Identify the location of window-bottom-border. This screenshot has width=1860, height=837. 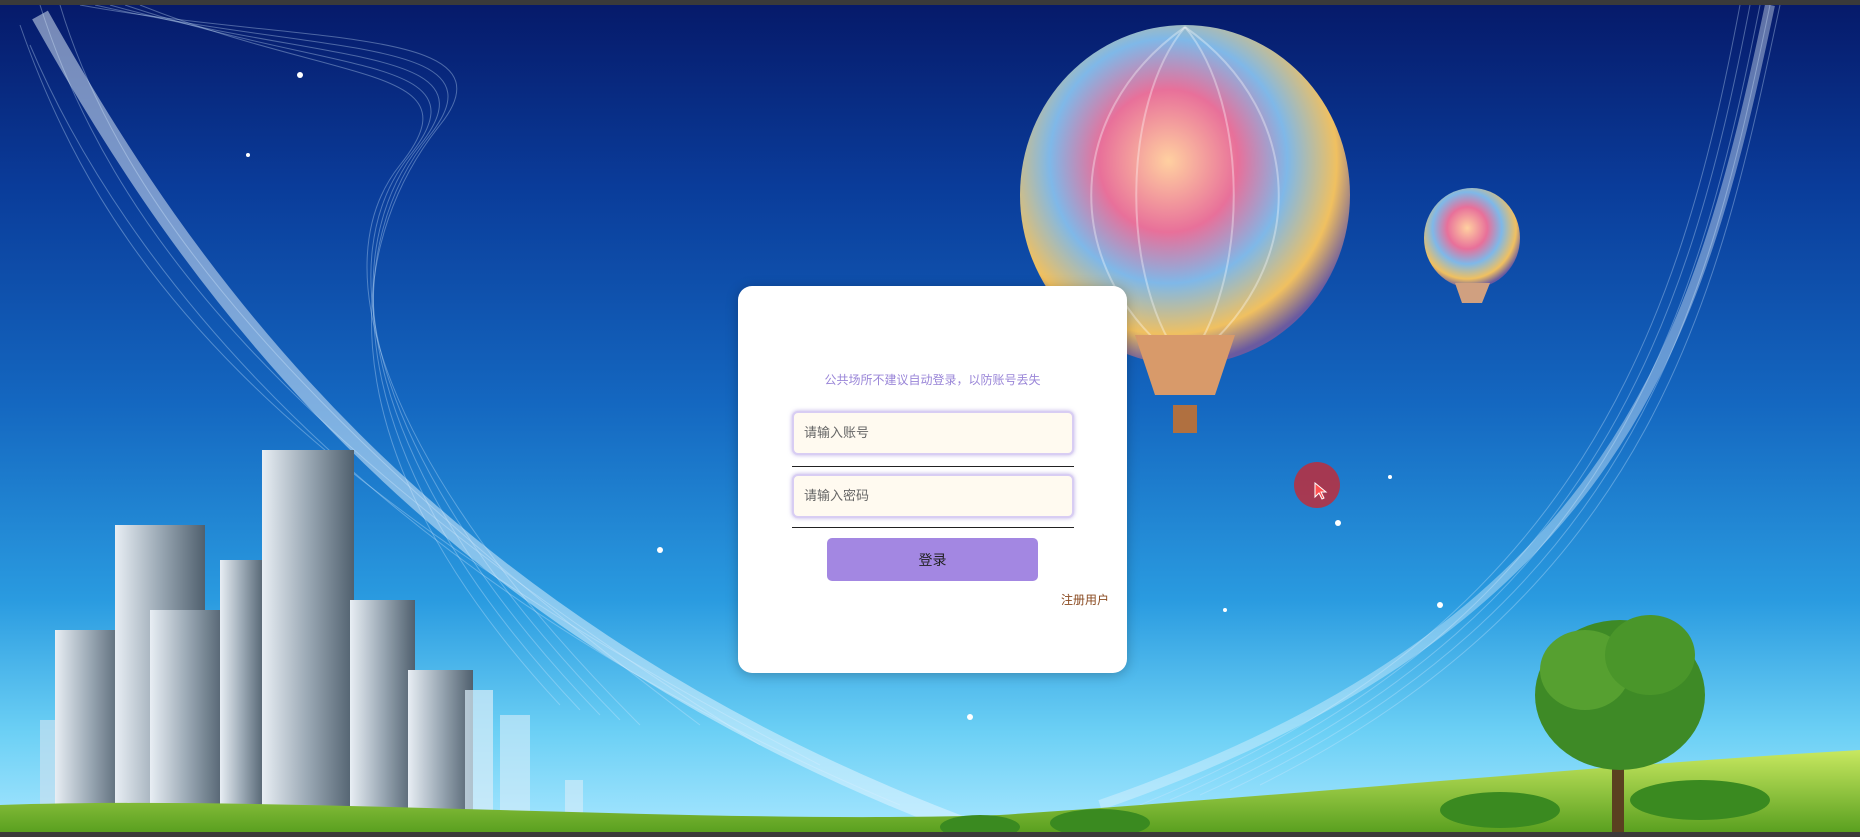
(930, 834).